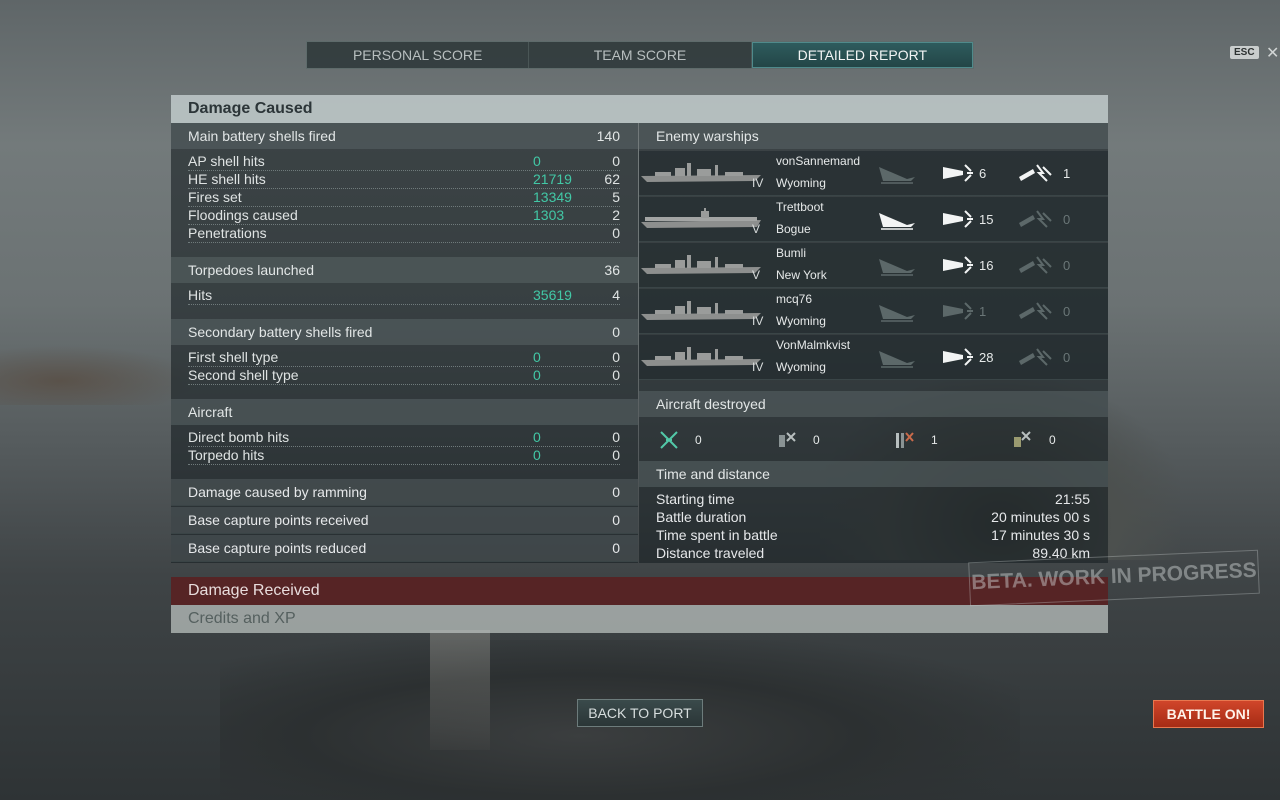 This screenshot has width=1280, height=800. I want to click on stat-count: 62, so click(612, 179).